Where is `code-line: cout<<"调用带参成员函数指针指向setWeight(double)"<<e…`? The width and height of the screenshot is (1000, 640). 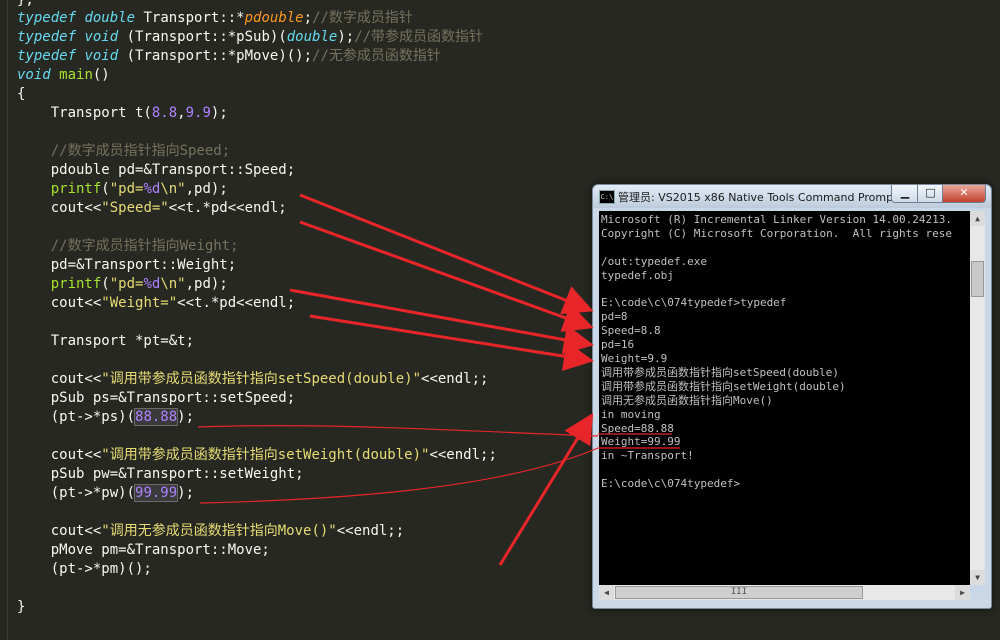
code-line: cout<<"调用带参成员函数指针指向setWeight(double)"<<e… is located at coordinates (257, 455).